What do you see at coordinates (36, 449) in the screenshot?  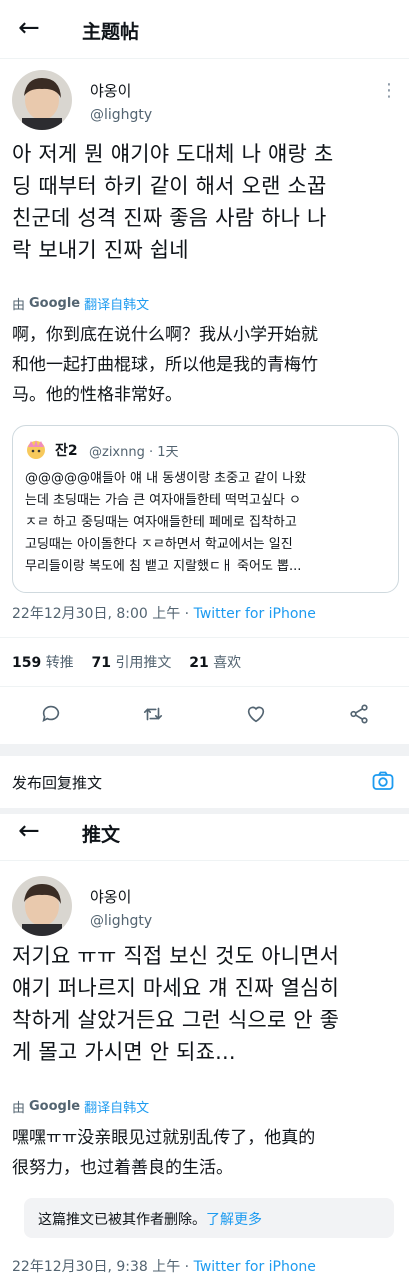 I see `quote-avatar` at bounding box center [36, 449].